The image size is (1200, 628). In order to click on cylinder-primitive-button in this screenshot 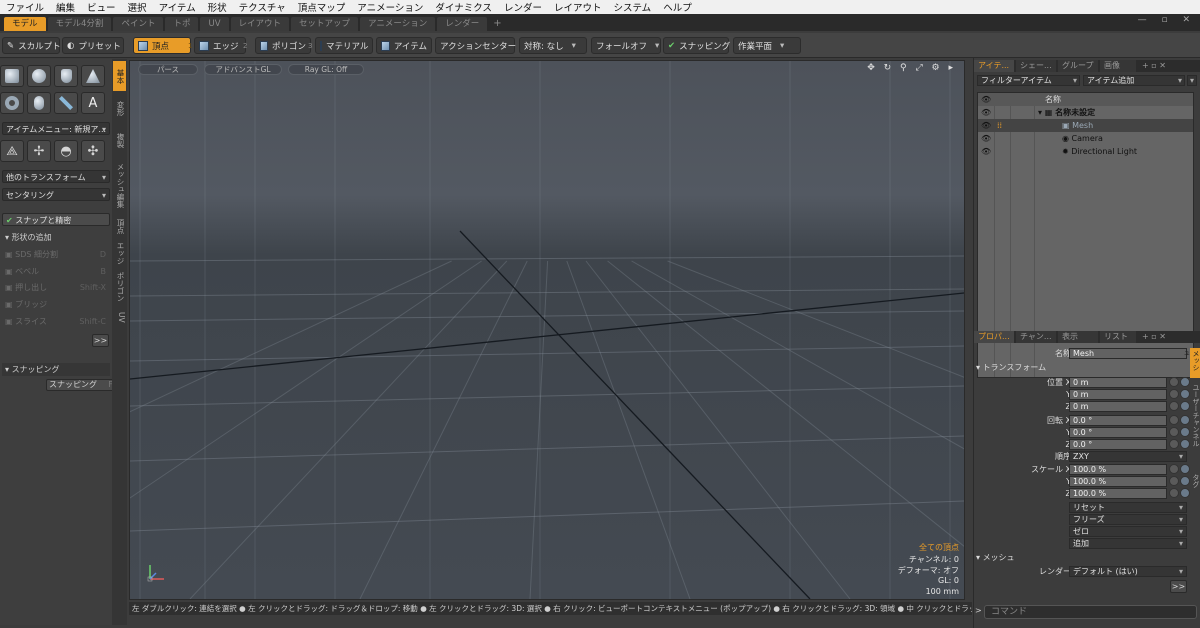, I will do `click(66, 76)`.